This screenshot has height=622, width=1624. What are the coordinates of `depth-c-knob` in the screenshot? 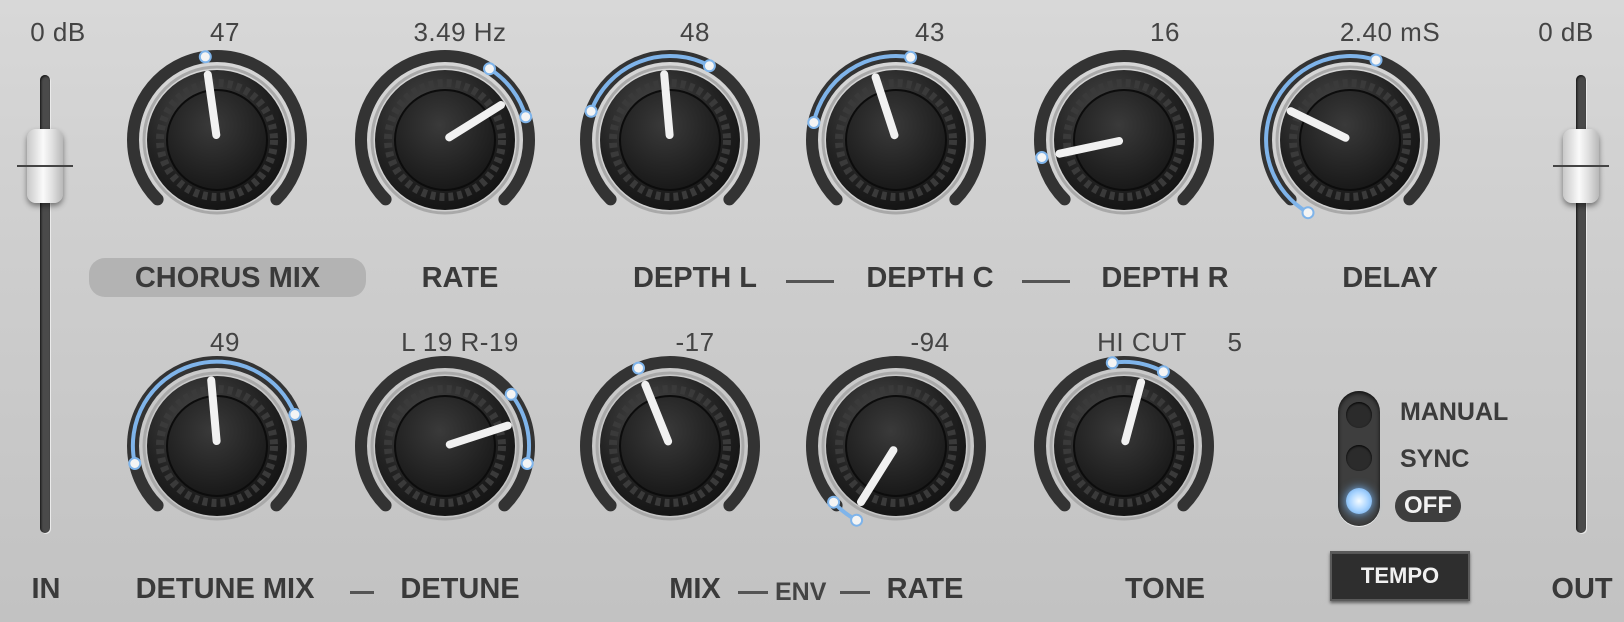 It's located at (896, 132).